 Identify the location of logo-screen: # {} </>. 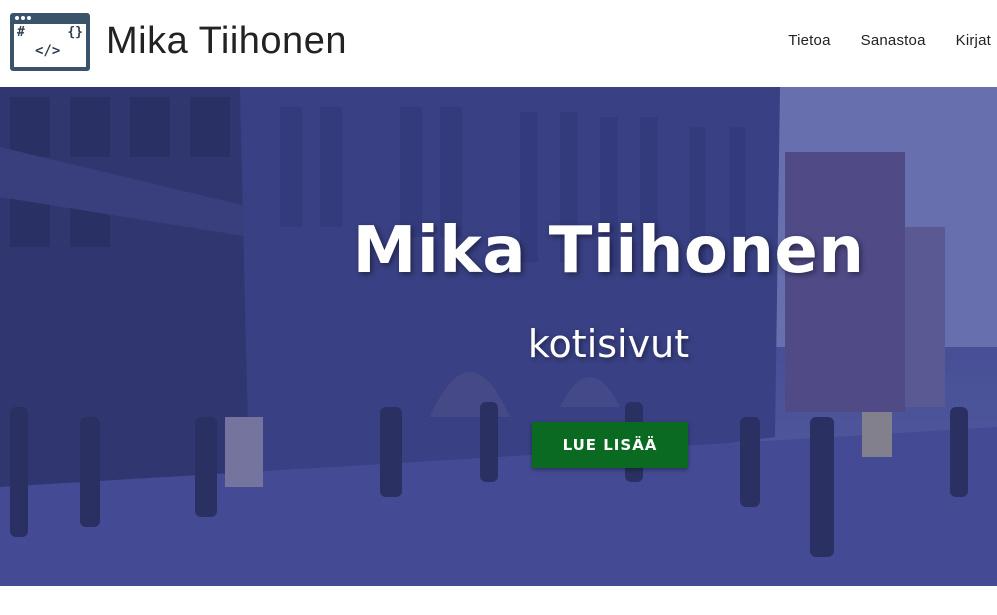
(50, 45).